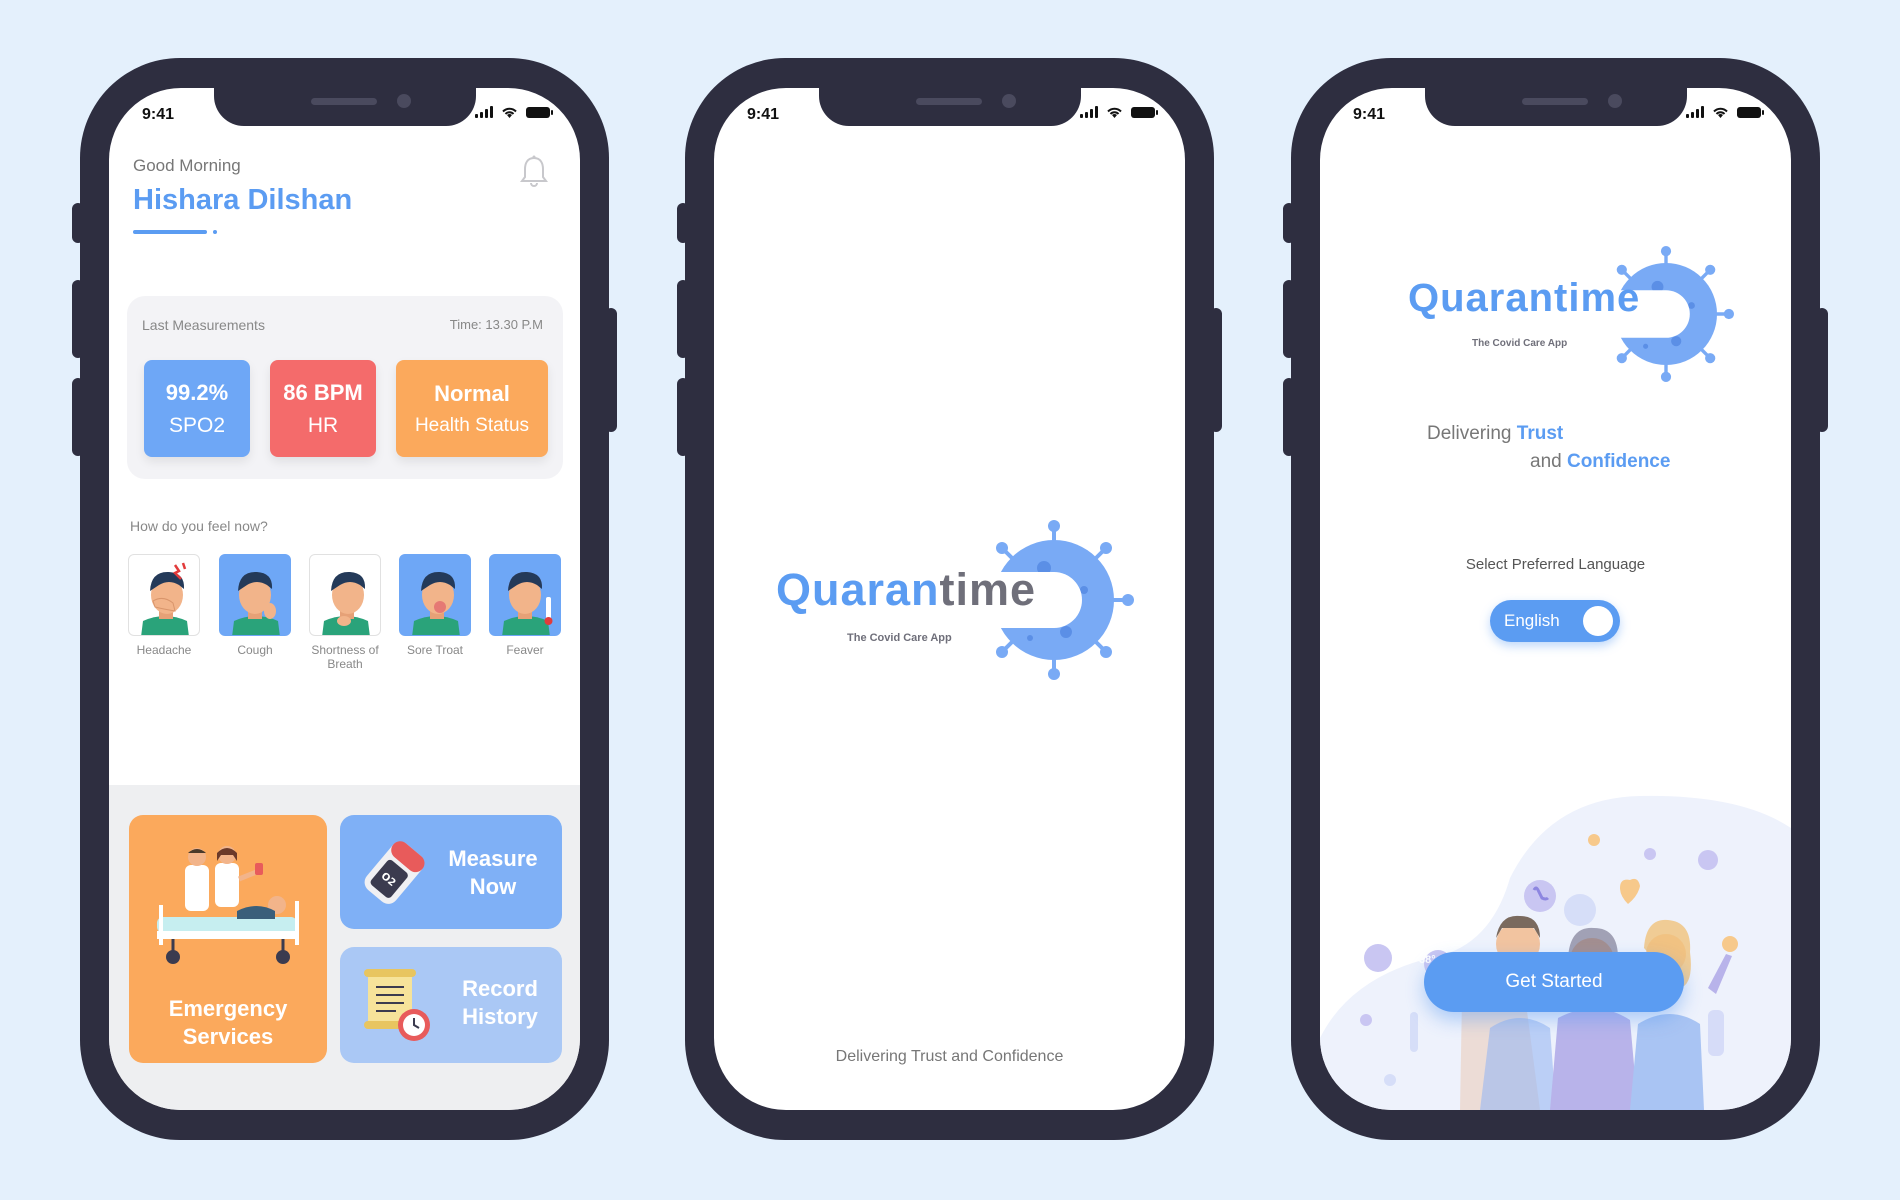 The image size is (1900, 1200). I want to click on record-label-line1: Record, so click(500, 988).